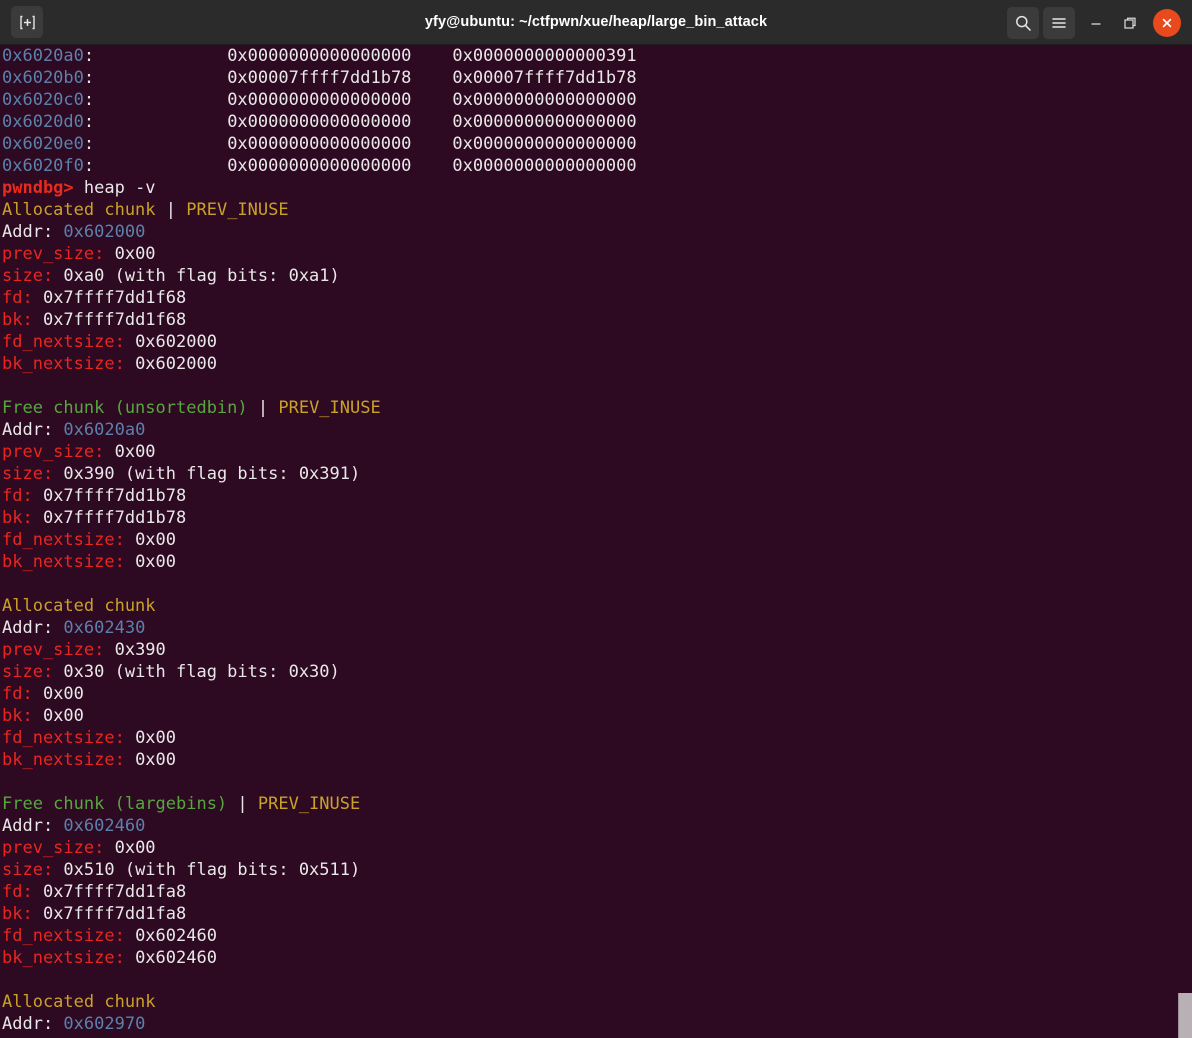 The height and width of the screenshot is (1038, 1192). Describe the element at coordinates (104, 232) in the screenshot. I see `addr-value: 0x602000` at that location.